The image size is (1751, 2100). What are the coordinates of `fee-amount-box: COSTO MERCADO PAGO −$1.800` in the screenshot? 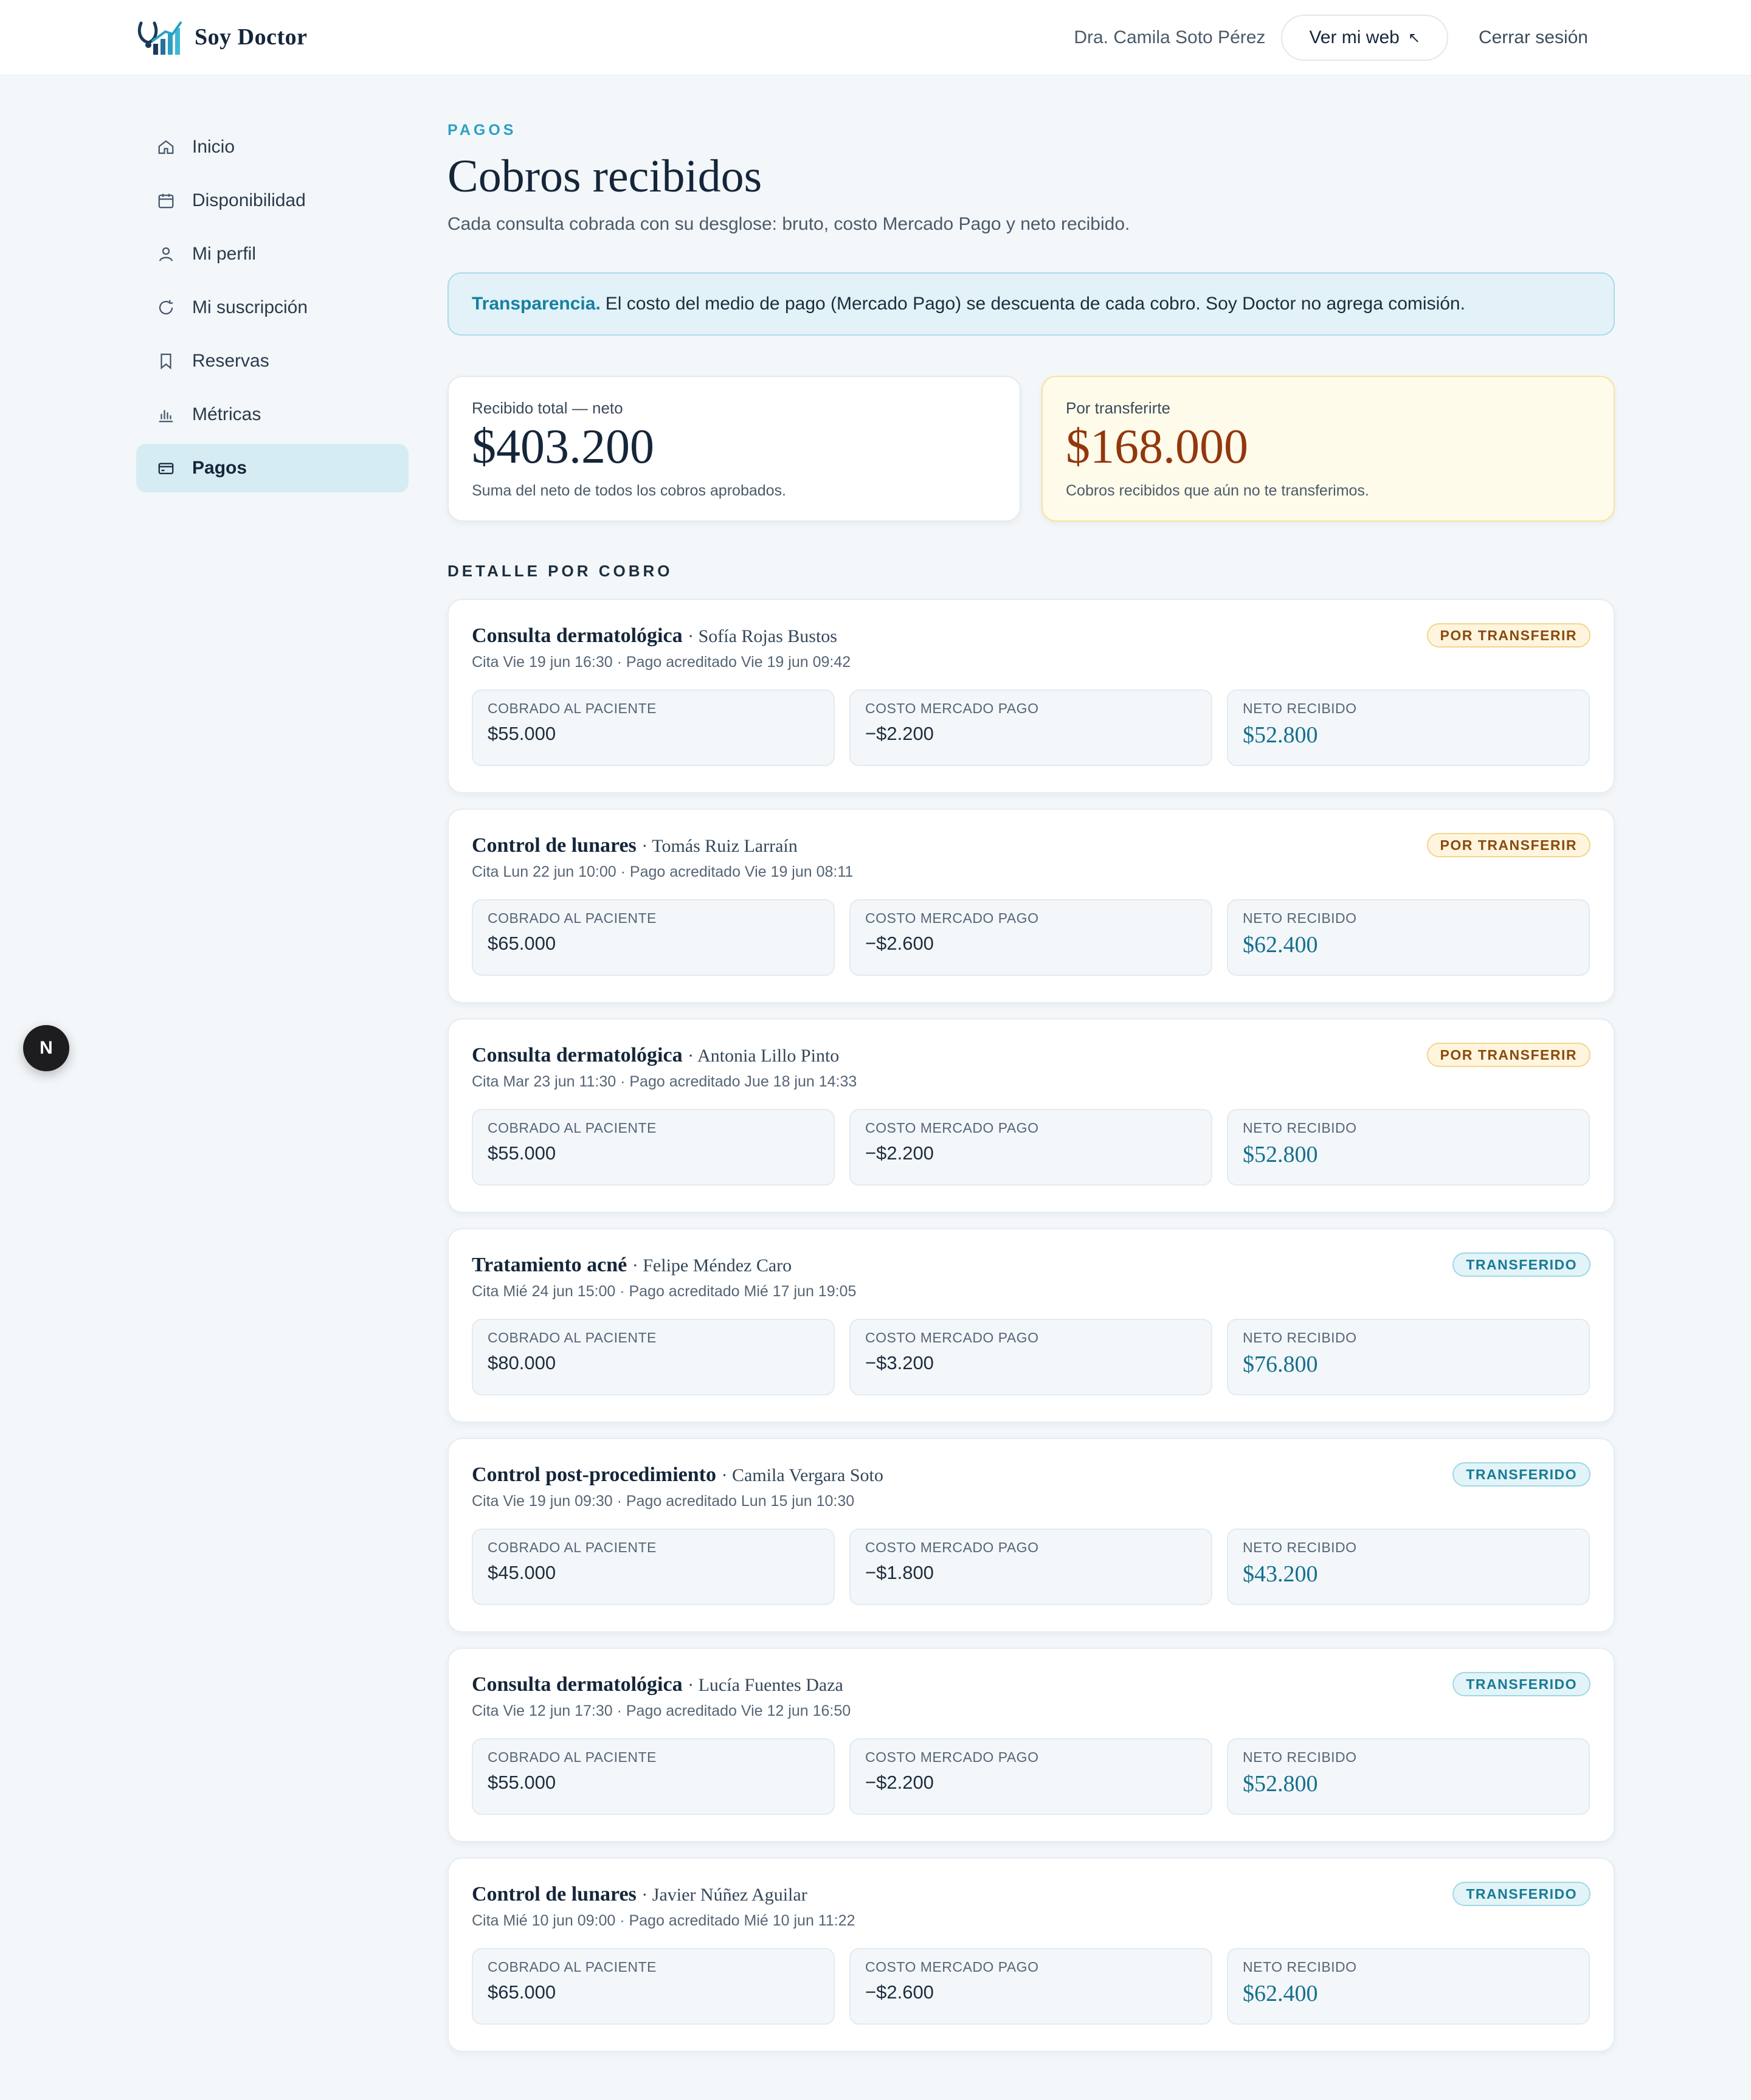 It's located at (1030, 1566).